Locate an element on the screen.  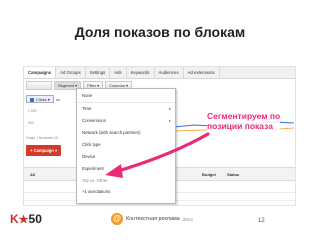
add-campaign-button: + Campaign ▾ is located at coordinates (44, 150).